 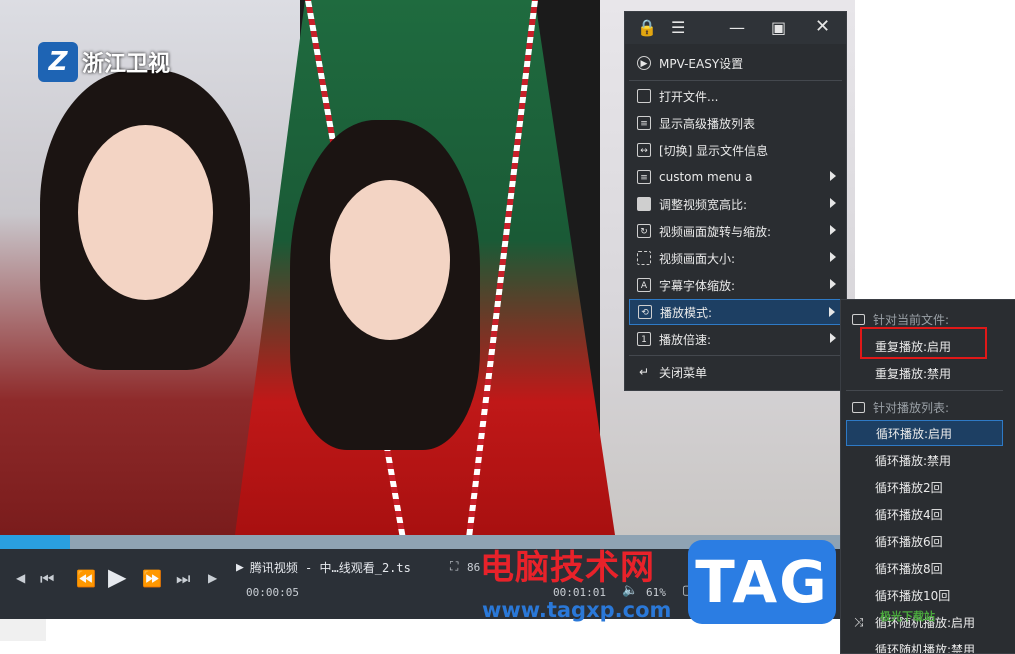 I want to click on fast-forward-icon: ⏩, so click(x=152, y=578).